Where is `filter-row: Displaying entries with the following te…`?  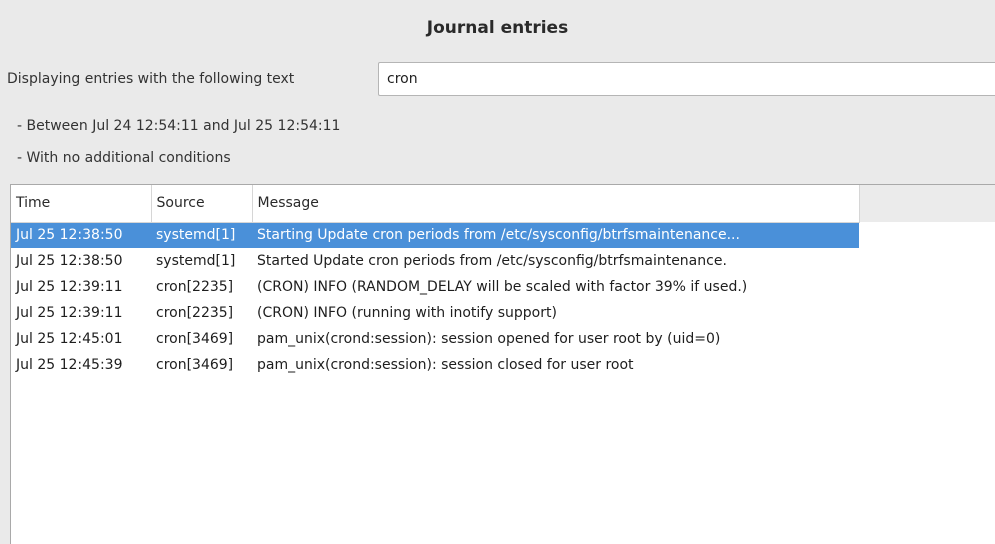
filter-row: Displaying entries with the following te… is located at coordinates (497, 79).